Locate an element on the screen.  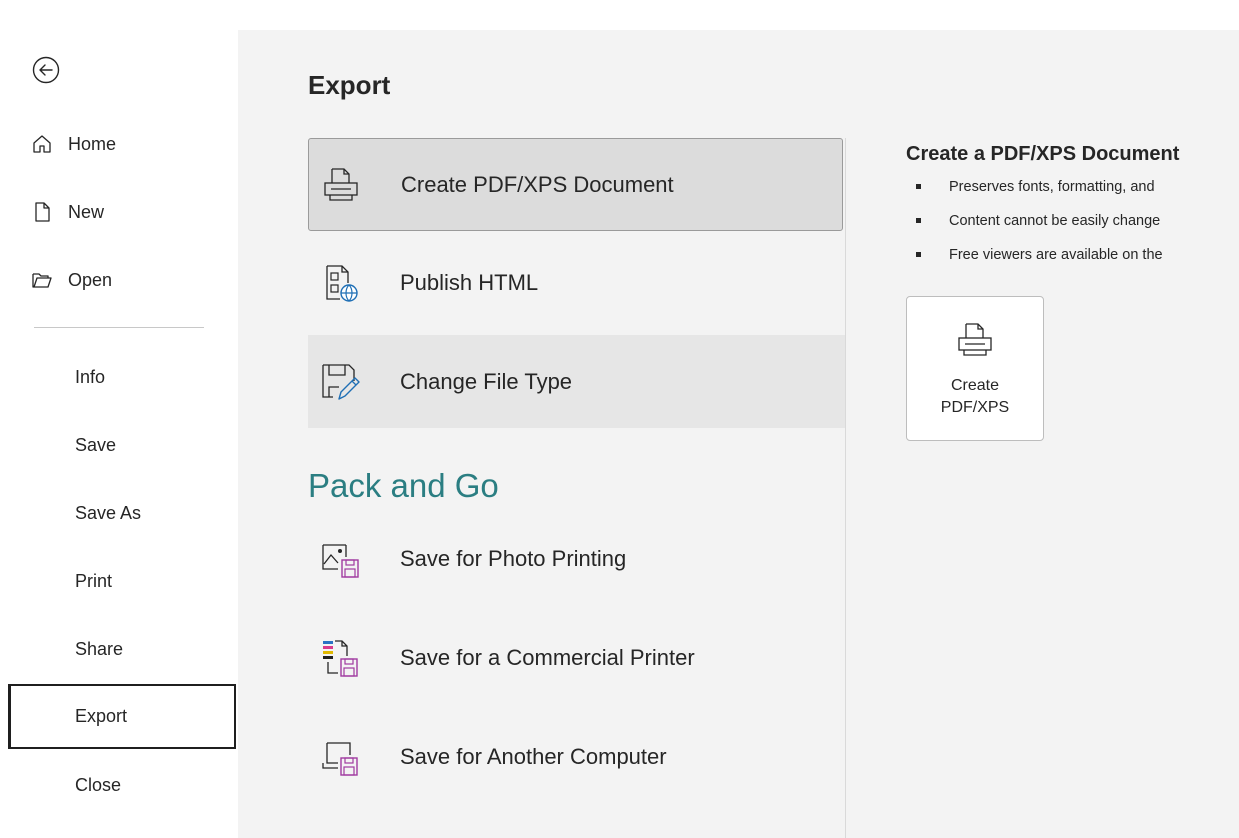
nav-item-label: Export is located at coordinates (101, 716).